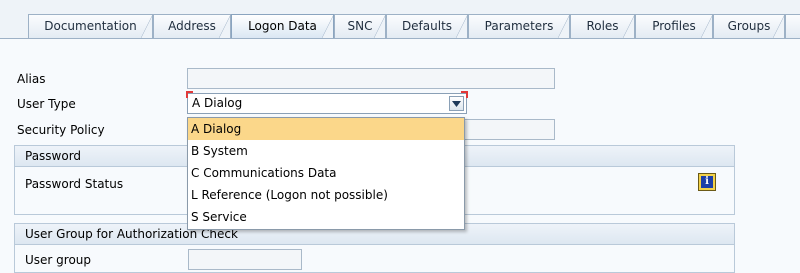 The image size is (800, 273). Describe the element at coordinates (31, 79) in the screenshot. I see `alias-label: Alias` at that location.